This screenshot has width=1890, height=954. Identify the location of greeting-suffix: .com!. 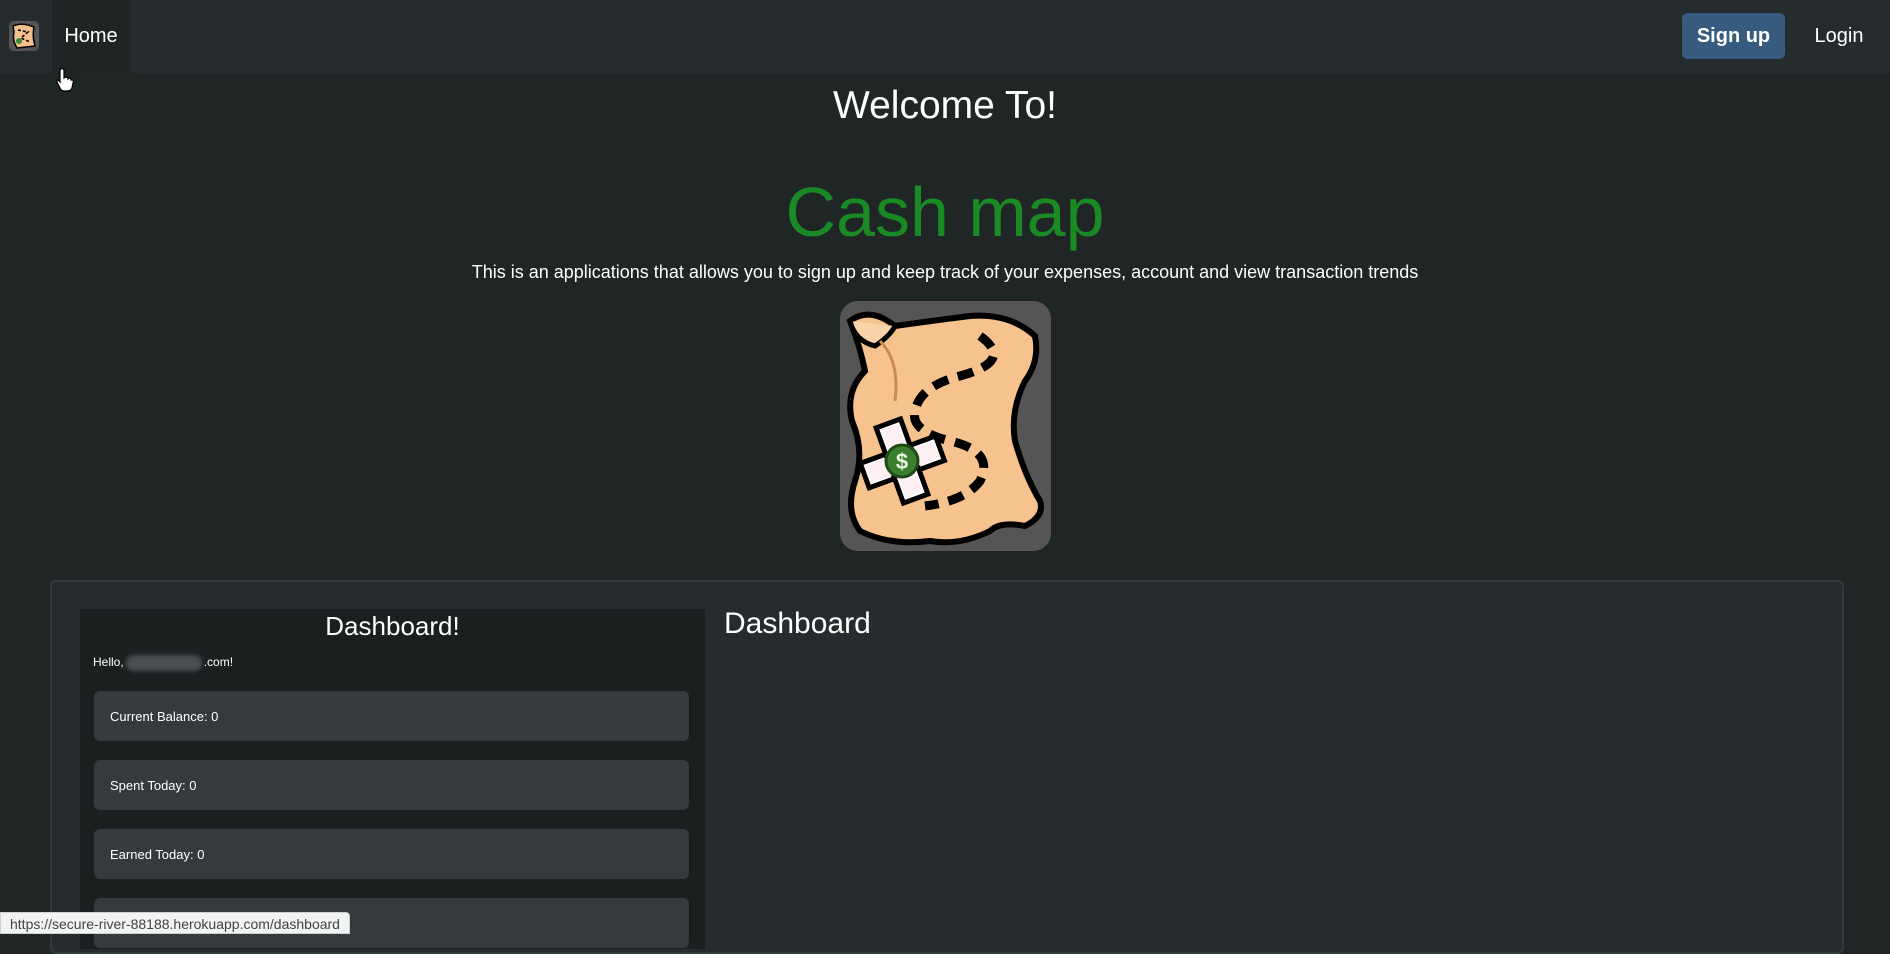
(218, 662).